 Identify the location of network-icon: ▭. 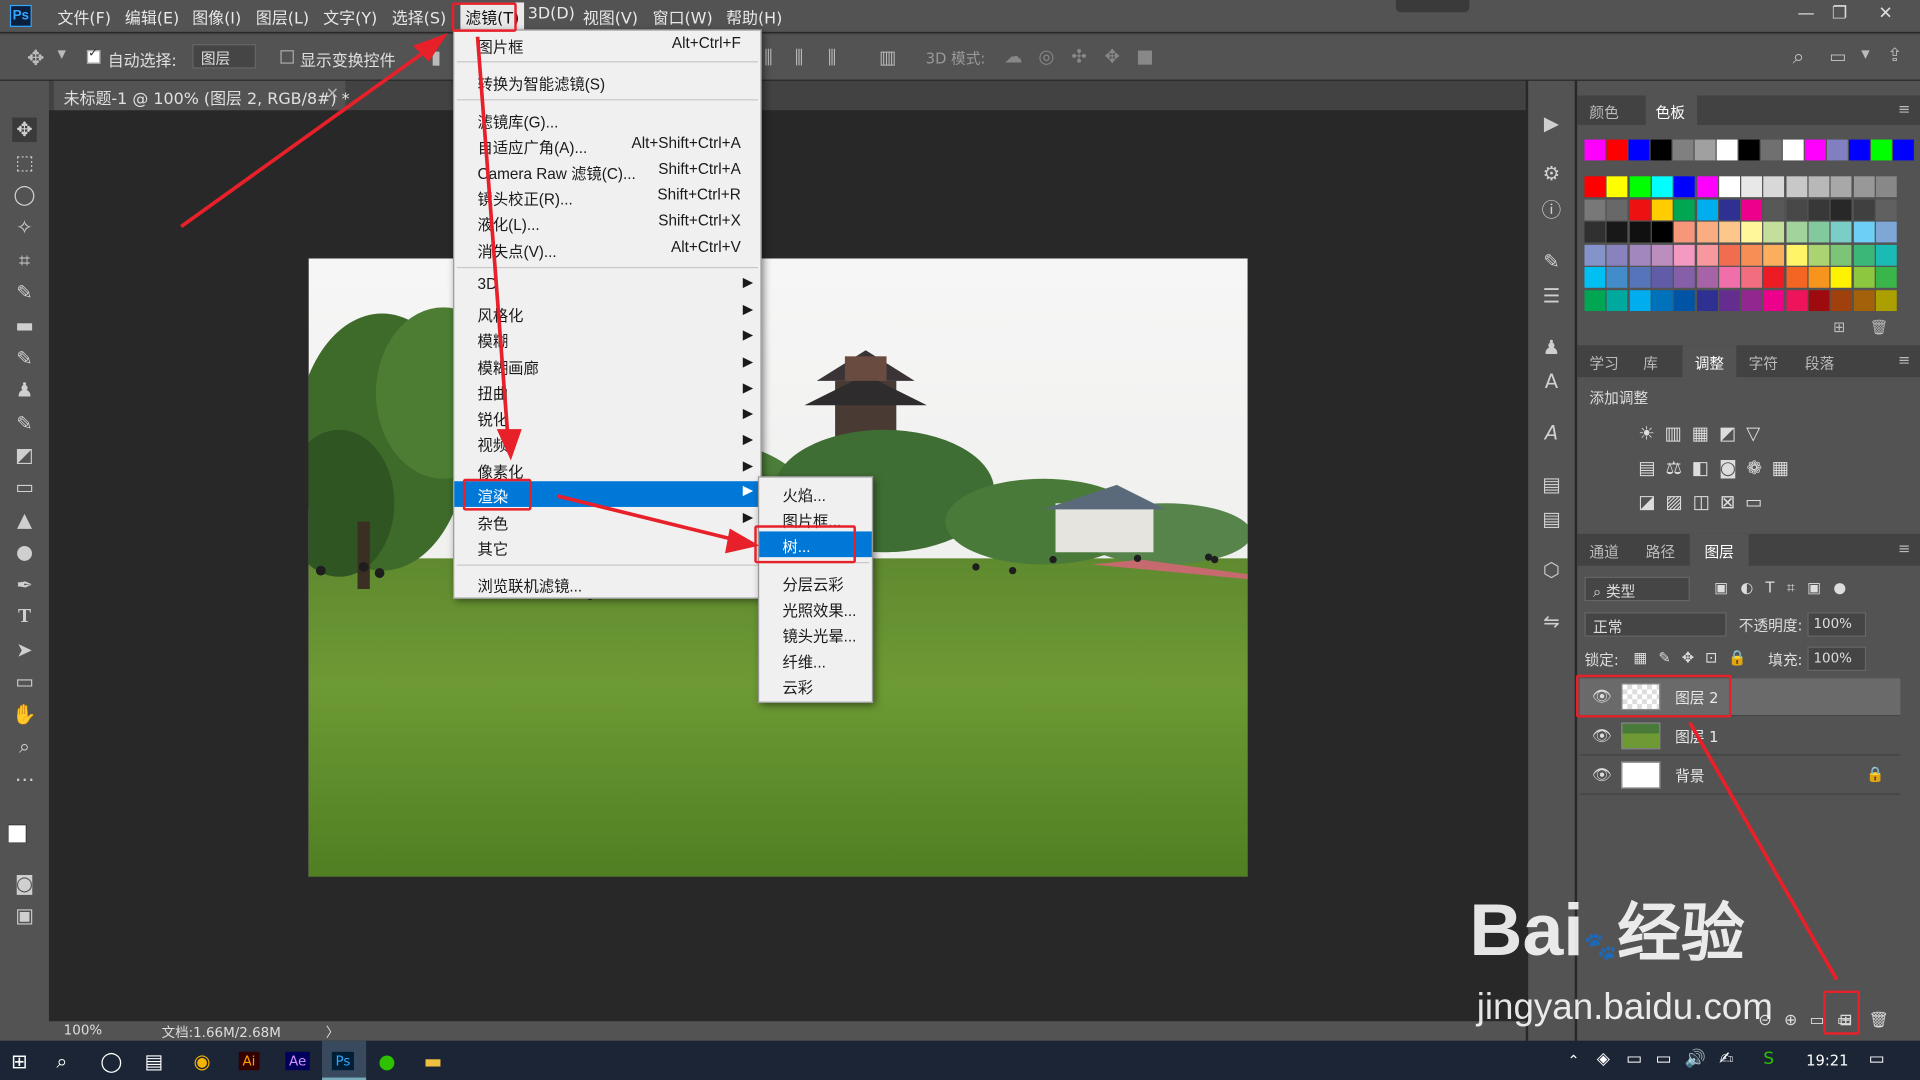
(1664, 1059).